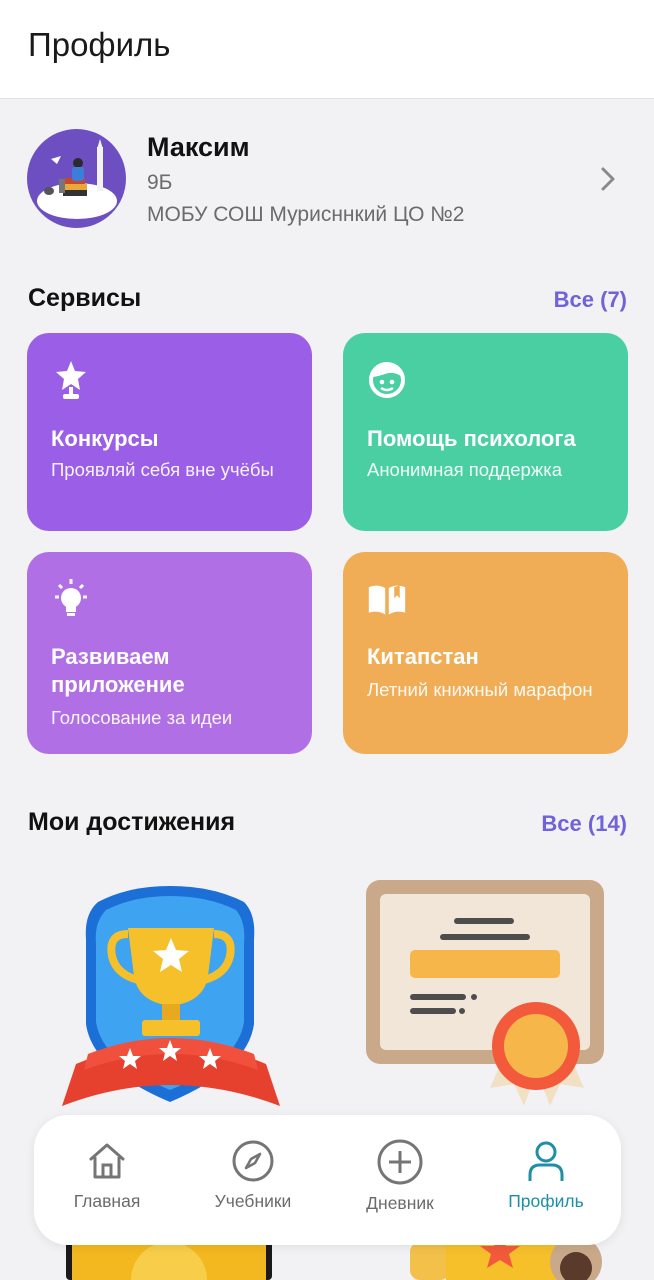  I want to click on achievements-all-link: Все (14), so click(584, 824).